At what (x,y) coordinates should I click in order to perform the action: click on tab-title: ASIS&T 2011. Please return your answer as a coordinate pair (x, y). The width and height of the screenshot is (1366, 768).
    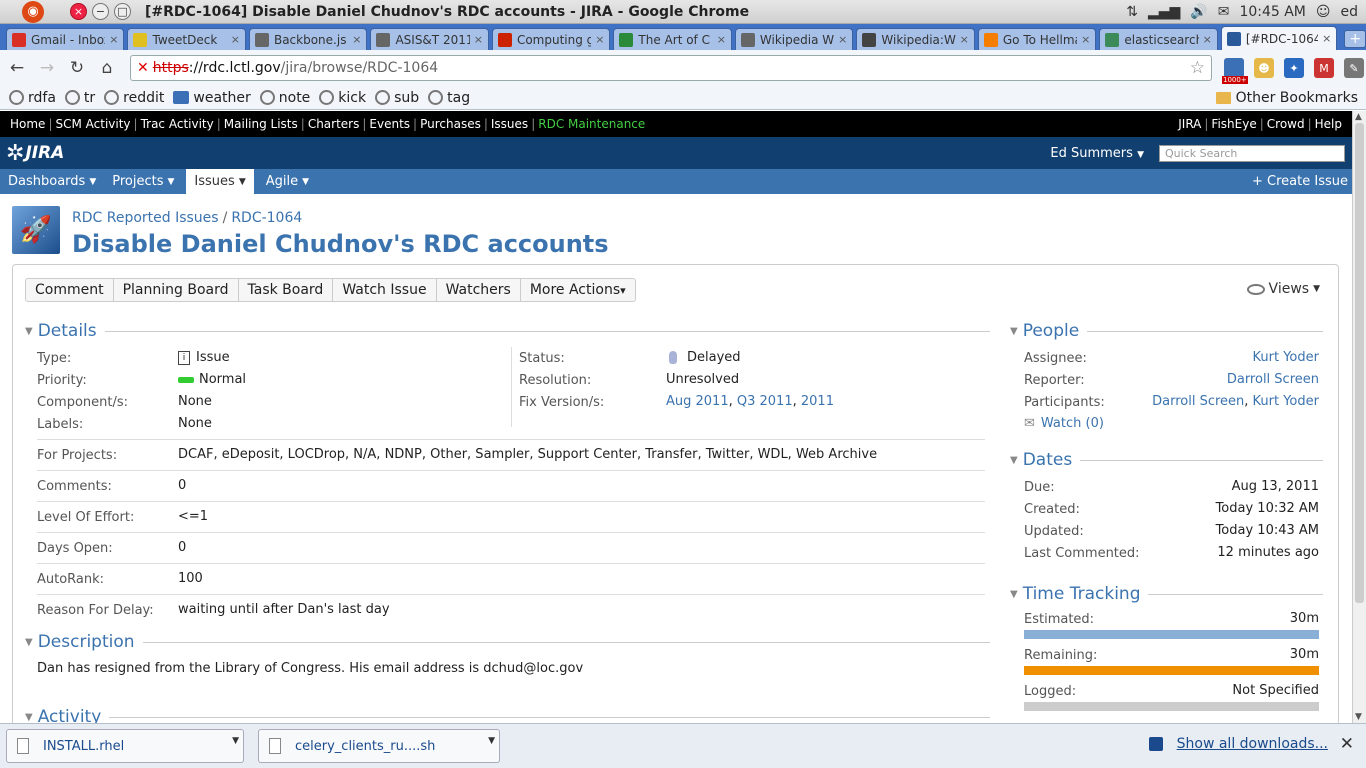
    Looking at the image, I should click on (432, 39).